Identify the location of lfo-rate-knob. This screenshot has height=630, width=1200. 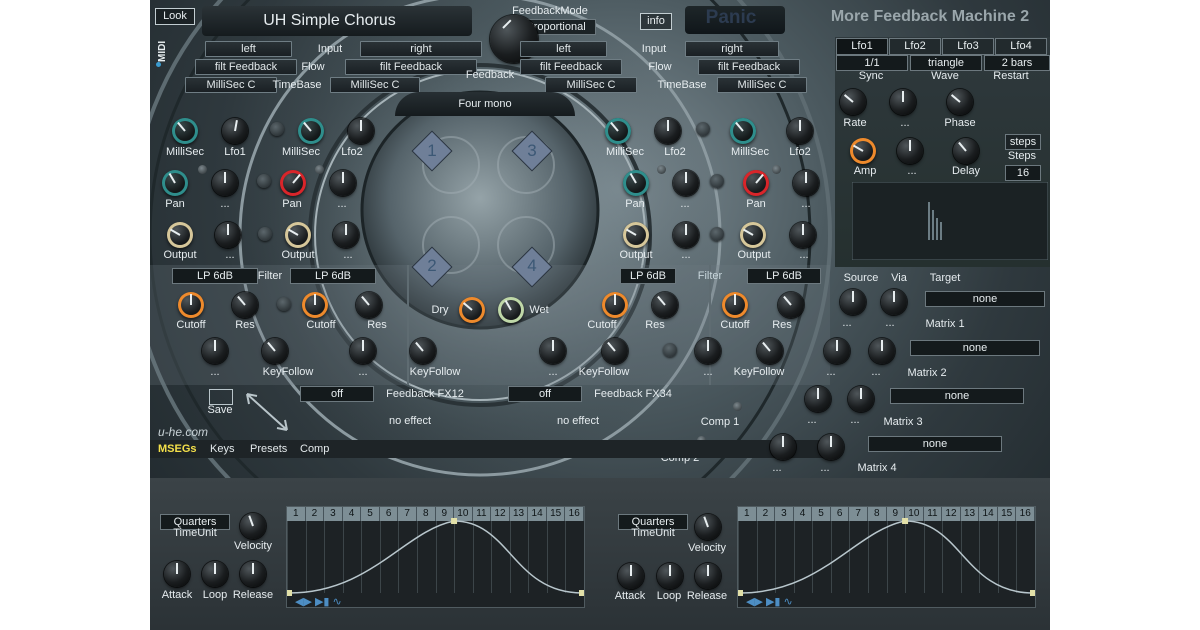
(853, 102).